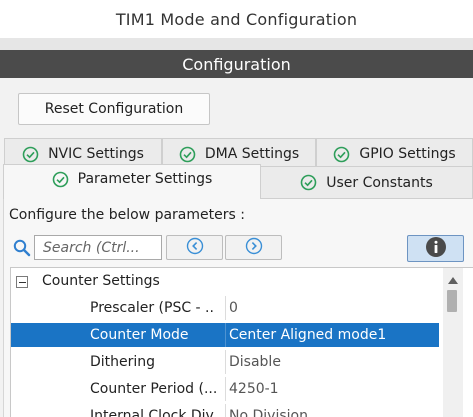 The image size is (473, 417). I want to click on configure-parameters-label: Configure the below parameters :, so click(127, 215).